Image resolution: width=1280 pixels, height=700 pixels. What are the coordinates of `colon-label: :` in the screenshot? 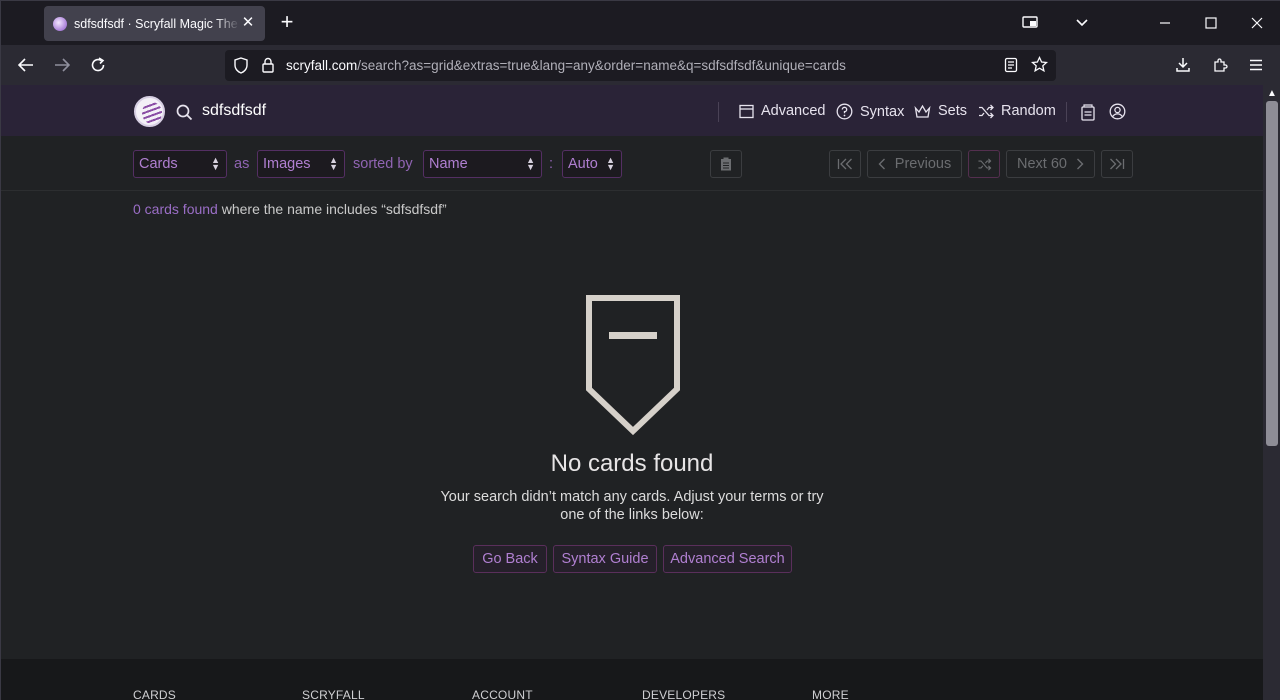 It's located at (551, 164).